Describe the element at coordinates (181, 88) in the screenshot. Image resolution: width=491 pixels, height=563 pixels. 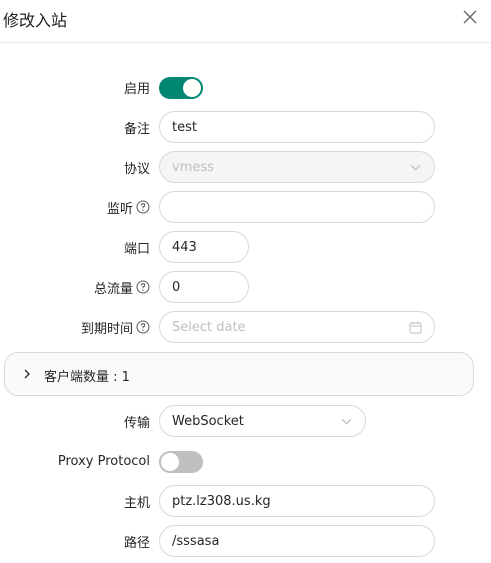
I see `enable-switch` at that location.